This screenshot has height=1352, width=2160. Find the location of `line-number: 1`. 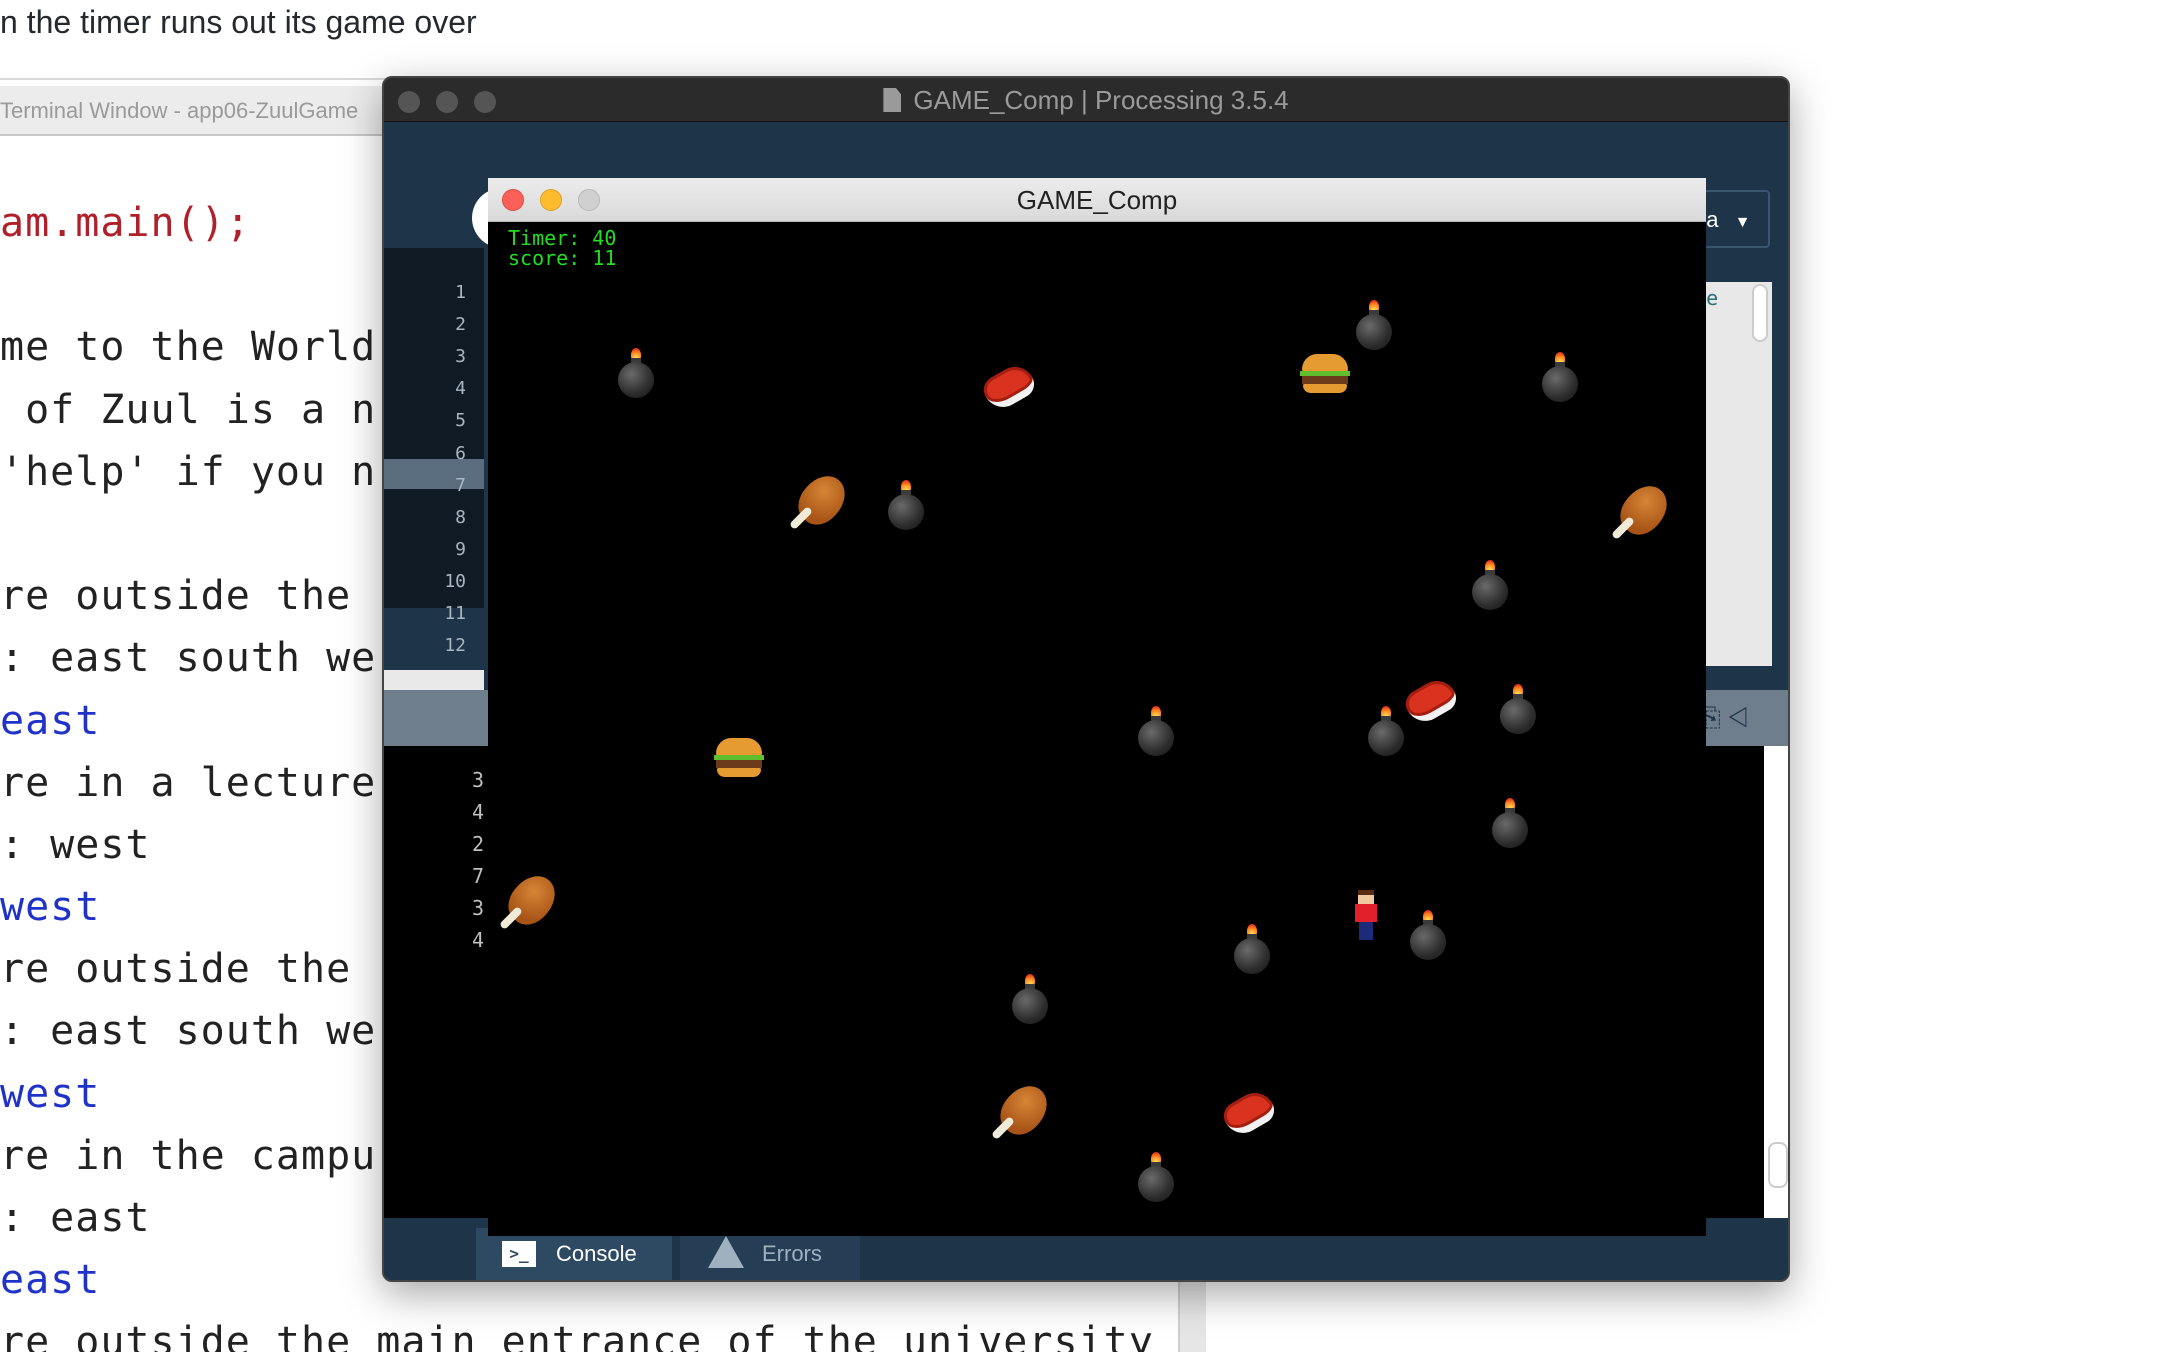

line-number: 1 is located at coordinates (460, 292).